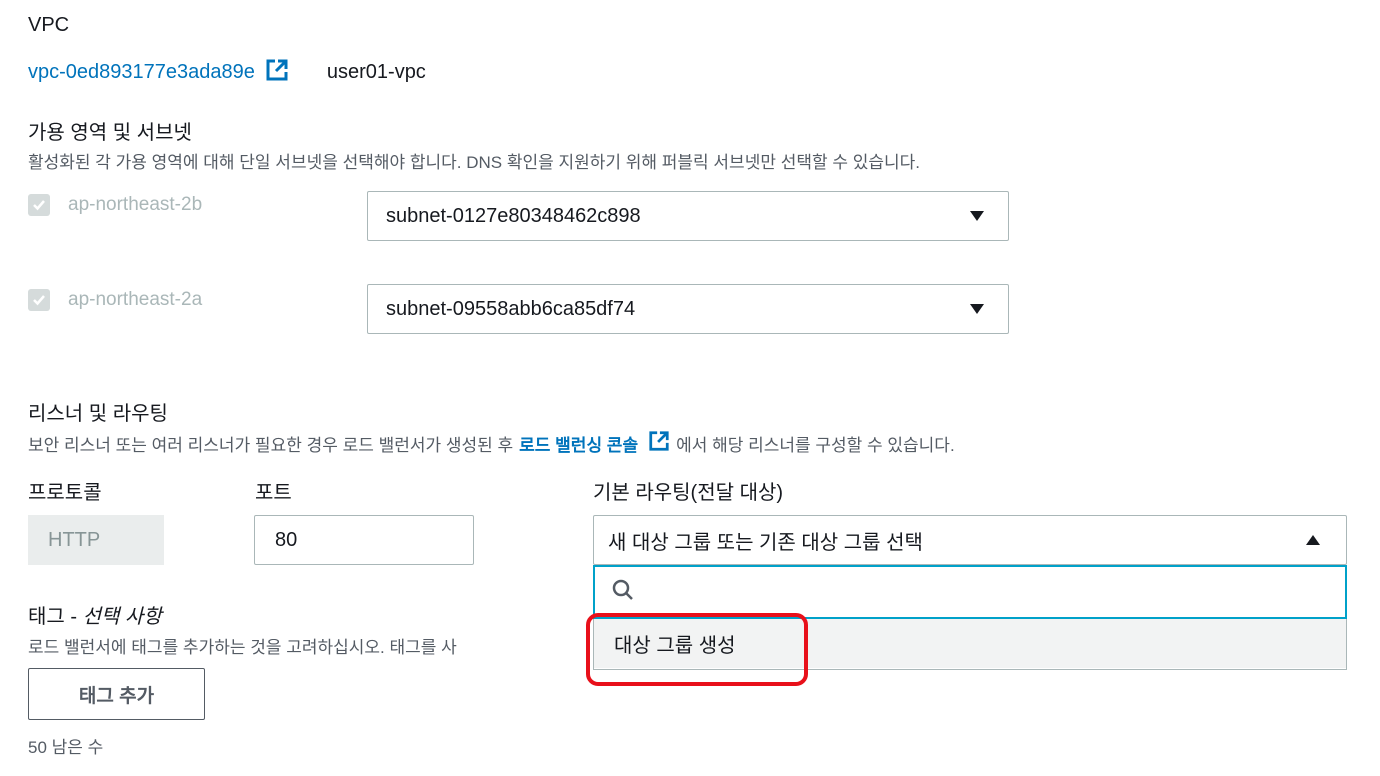  I want to click on tags-remaining-count: 50 남은 수, so click(66, 747).